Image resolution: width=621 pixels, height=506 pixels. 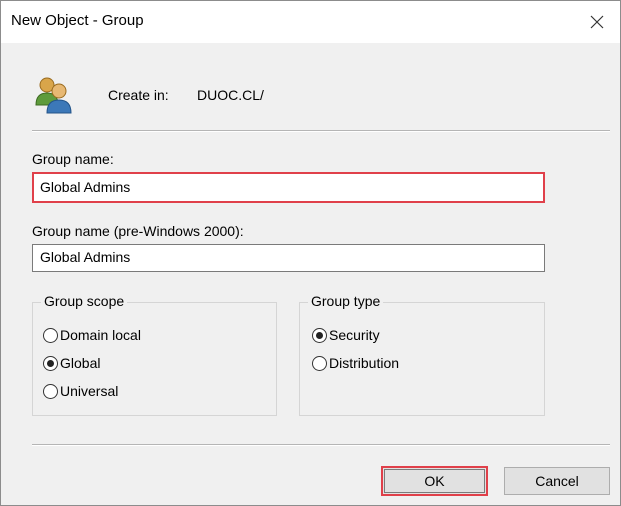 What do you see at coordinates (77, 20) in the screenshot?
I see `window-title: New Object - Group` at bounding box center [77, 20].